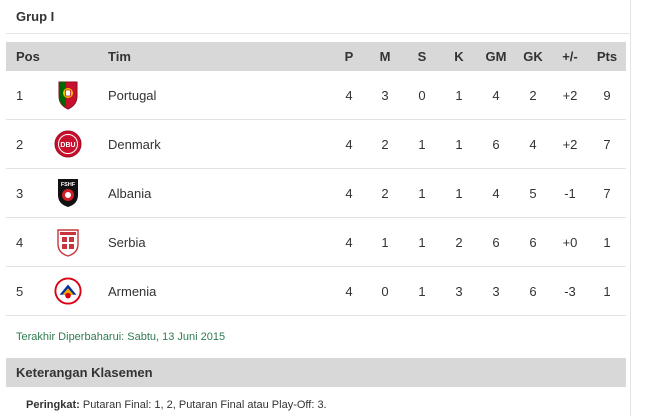 The image size is (654, 416). What do you see at coordinates (316, 291) in the screenshot?
I see `table-row: 5 Armenia 4 0 1 3 3 6 -3 1` at bounding box center [316, 291].